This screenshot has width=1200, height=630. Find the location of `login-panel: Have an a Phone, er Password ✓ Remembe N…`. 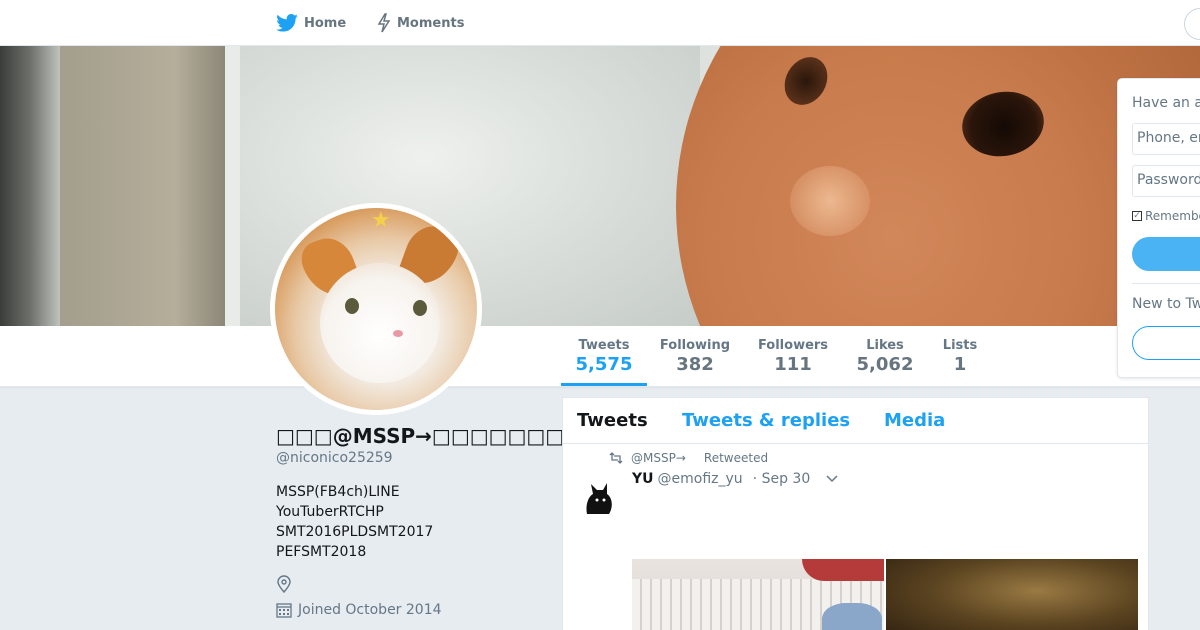

login-panel: Have an a Phone, er Password ✓ Remembe N… is located at coordinates (1158, 228).